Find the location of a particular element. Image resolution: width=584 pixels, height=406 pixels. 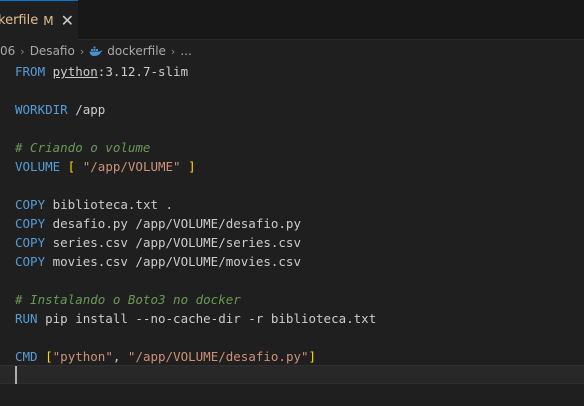

modified-indicator: M is located at coordinates (48, 20).